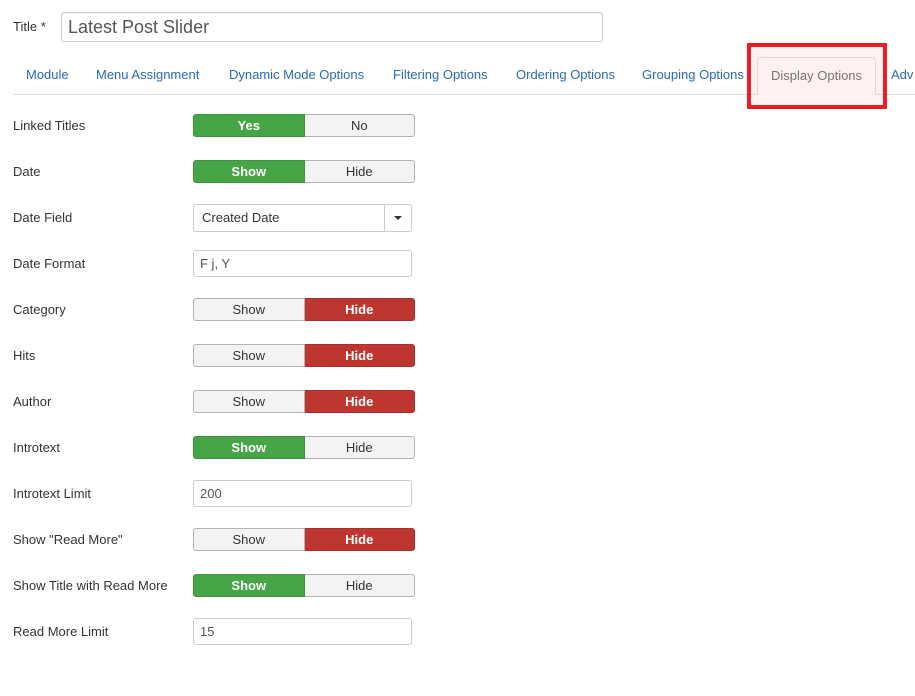 This screenshot has height=696, width=915. Describe the element at coordinates (302, 493) in the screenshot. I see `introtext-limit-input` at that location.